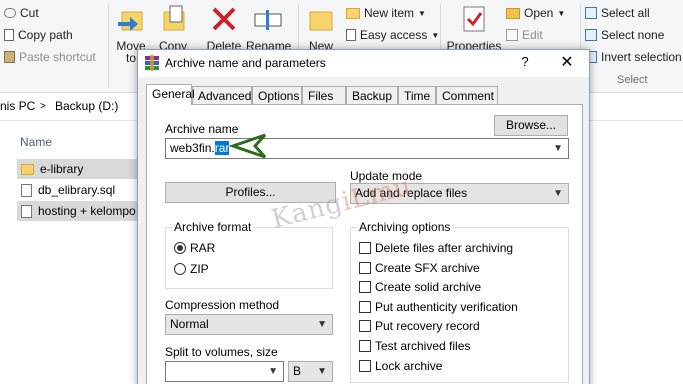 Image resolution: width=683 pixels, height=384 pixels. I want to click on close-button: ✕, so click(567, 62).